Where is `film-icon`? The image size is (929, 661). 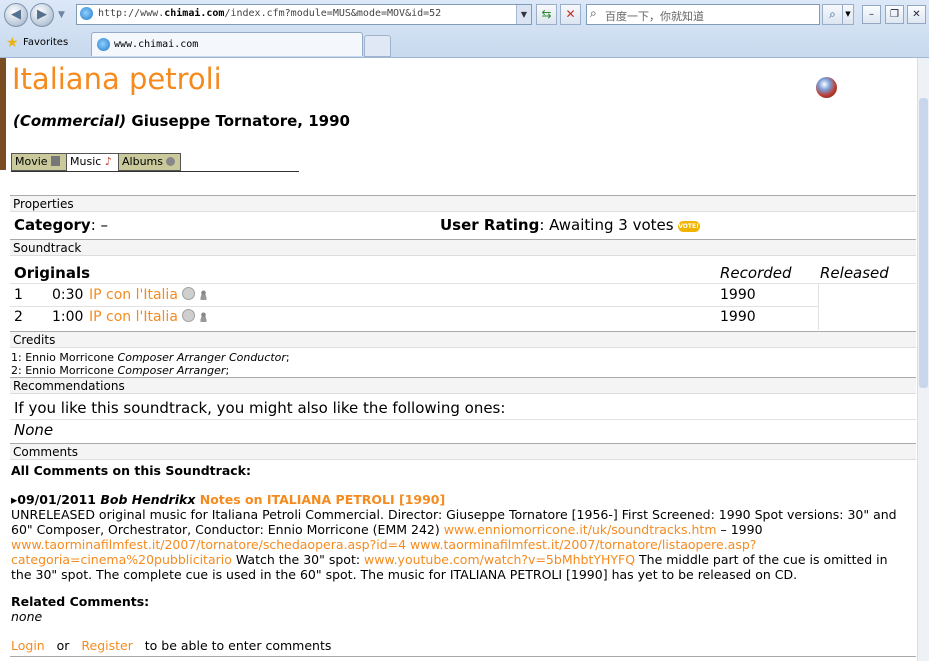 film-icon is located at coordinates (56, 161).